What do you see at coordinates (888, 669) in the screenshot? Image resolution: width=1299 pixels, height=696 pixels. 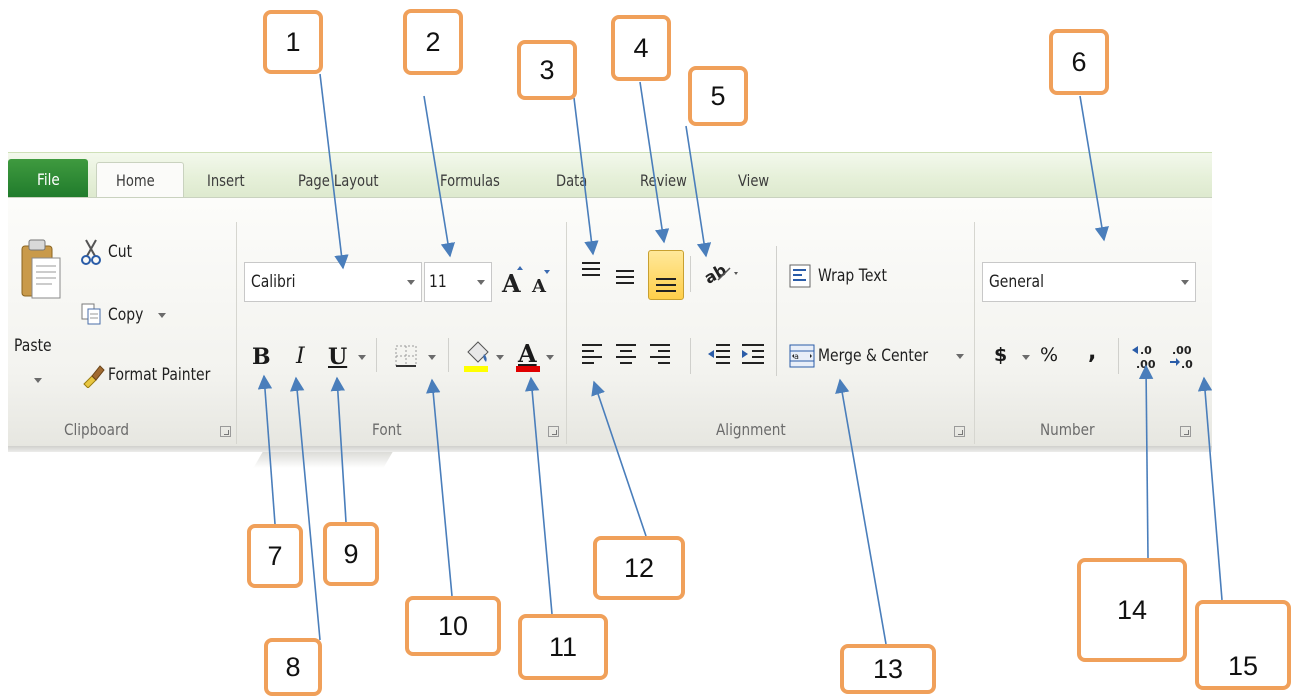 I see `callout-13: 13` at bounding box center [888, 669].